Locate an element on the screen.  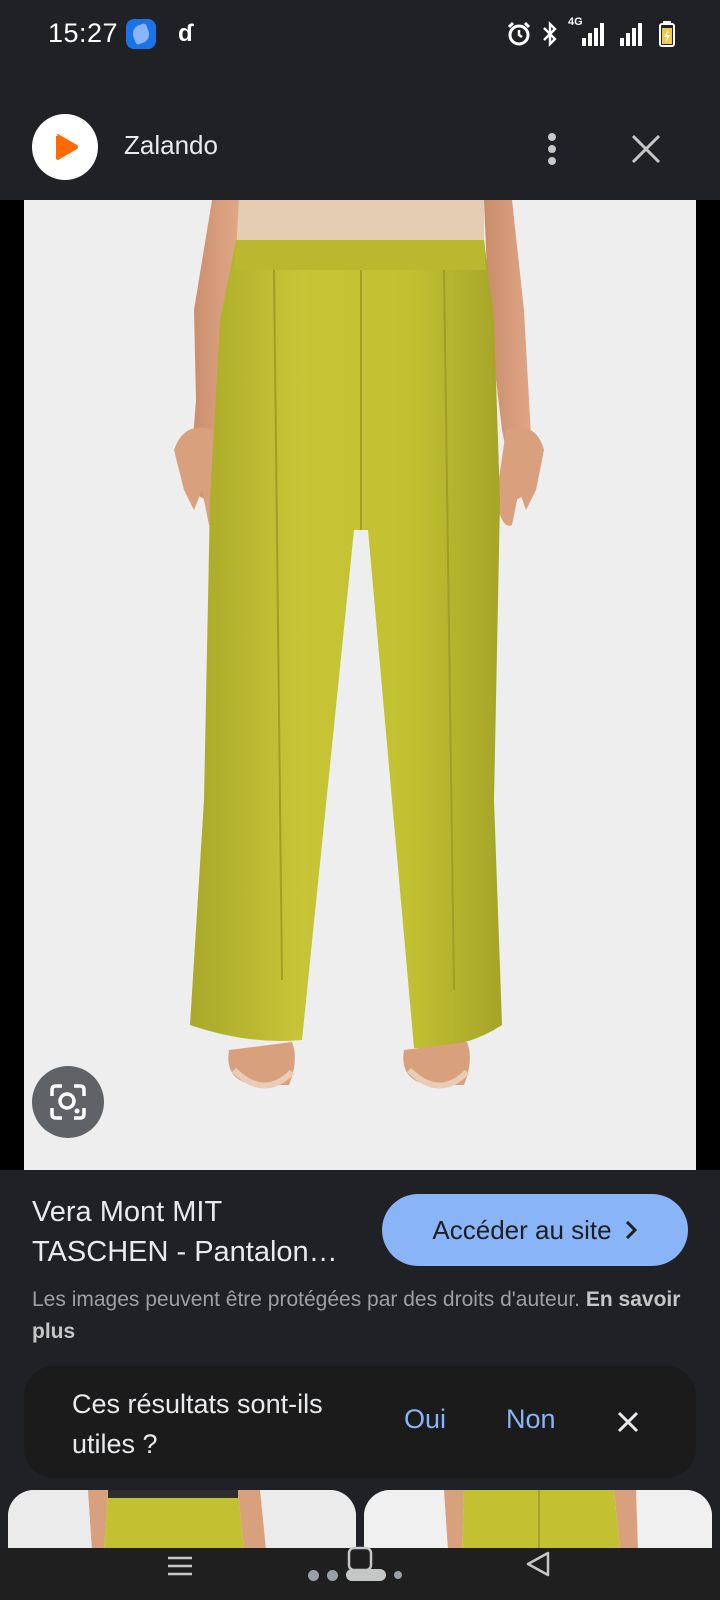
bluetooth-icon is located at coordinates (550, 34).